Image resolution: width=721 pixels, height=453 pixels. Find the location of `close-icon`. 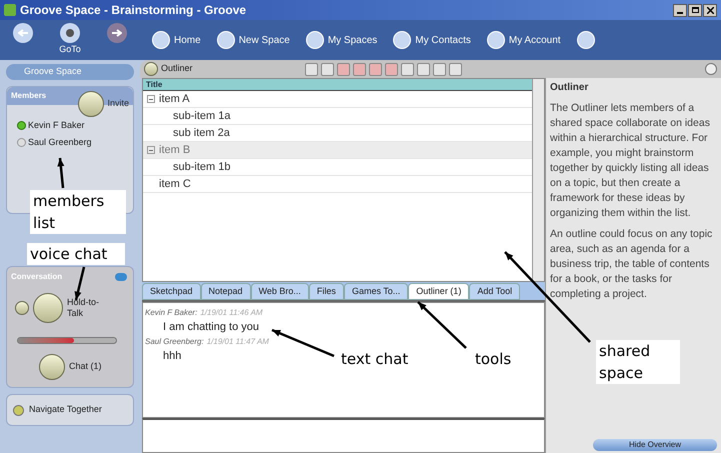

close-icon is located at coordinates (710, 10).